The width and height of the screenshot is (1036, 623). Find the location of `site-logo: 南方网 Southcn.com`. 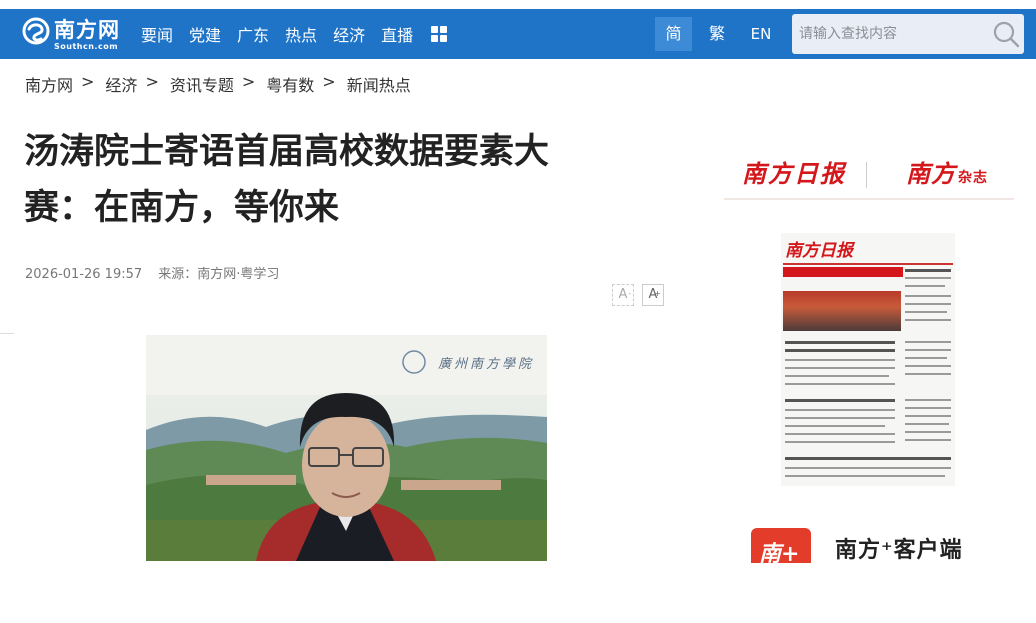

site-logo: 南方网 Southcn.com is located at coordinates (75, 35).